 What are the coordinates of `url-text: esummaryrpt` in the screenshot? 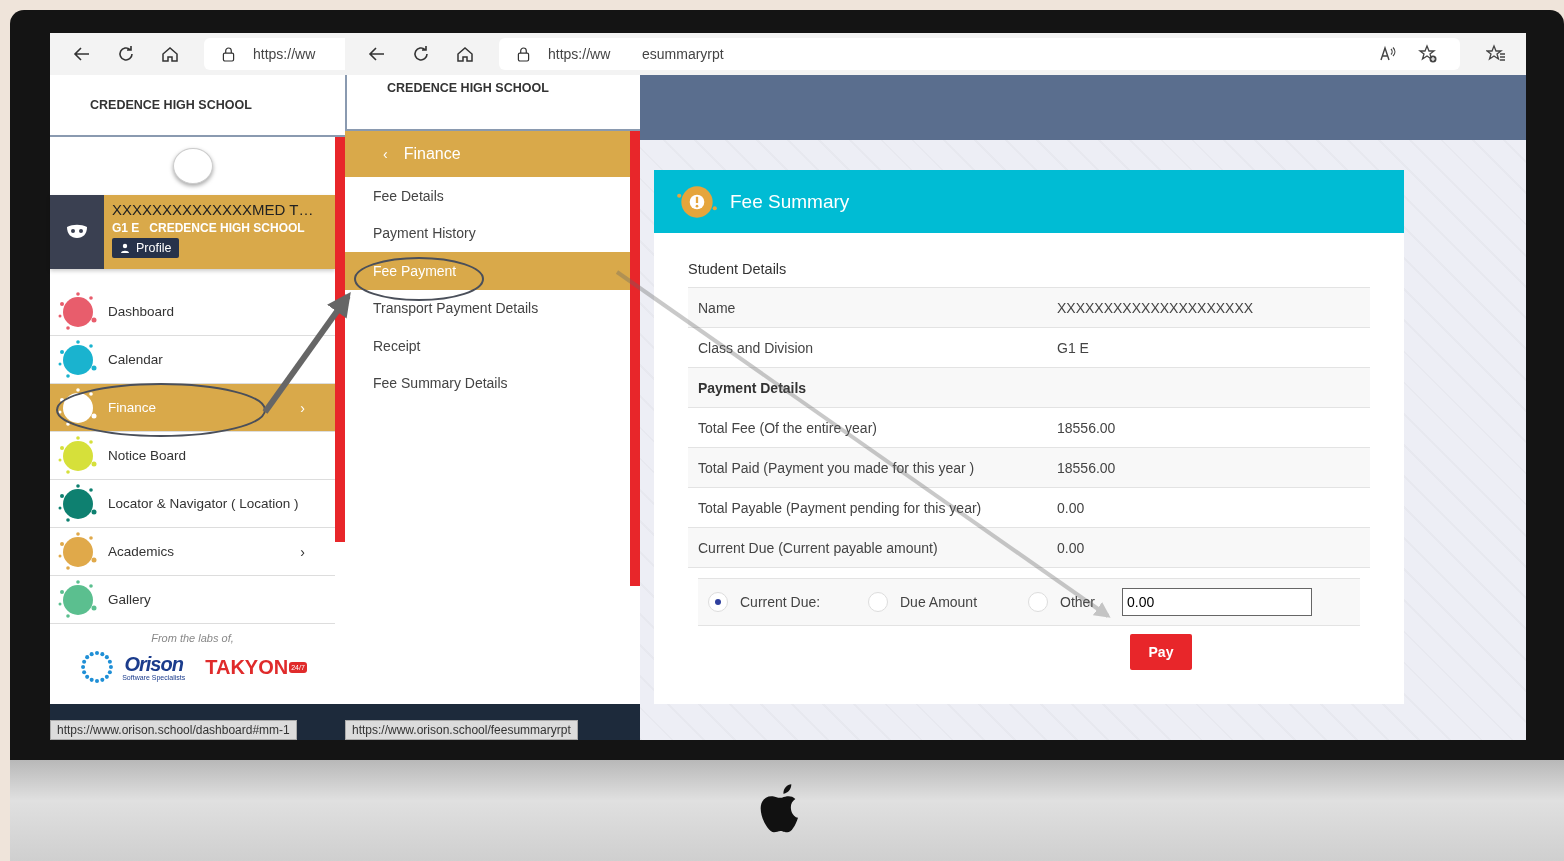 It's located at (683, 54).